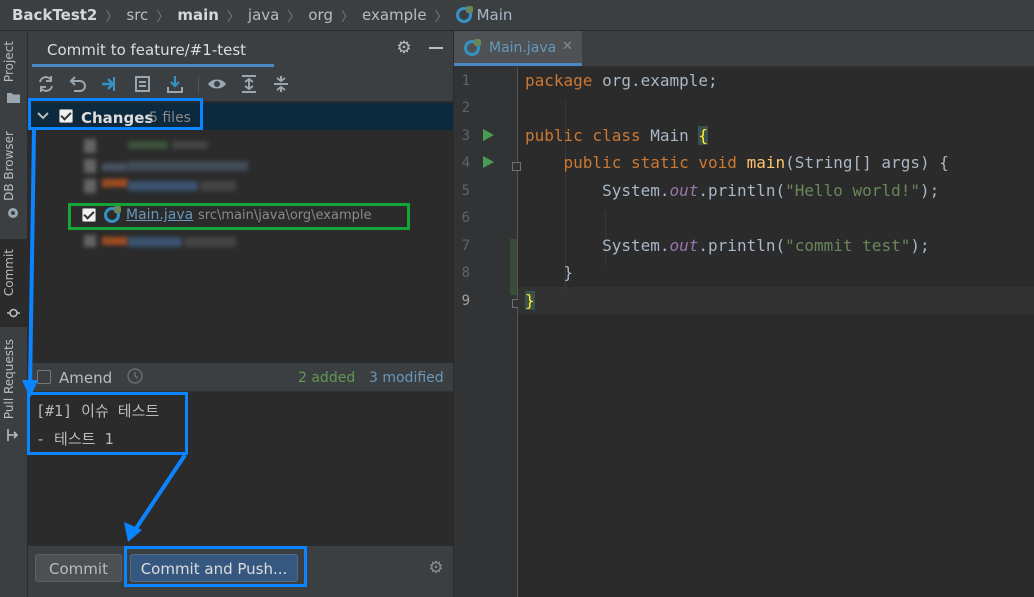 The width and height of the screenshot is (1034, 597). I want to click on modified-count: 3 modified, so click(406, 378).